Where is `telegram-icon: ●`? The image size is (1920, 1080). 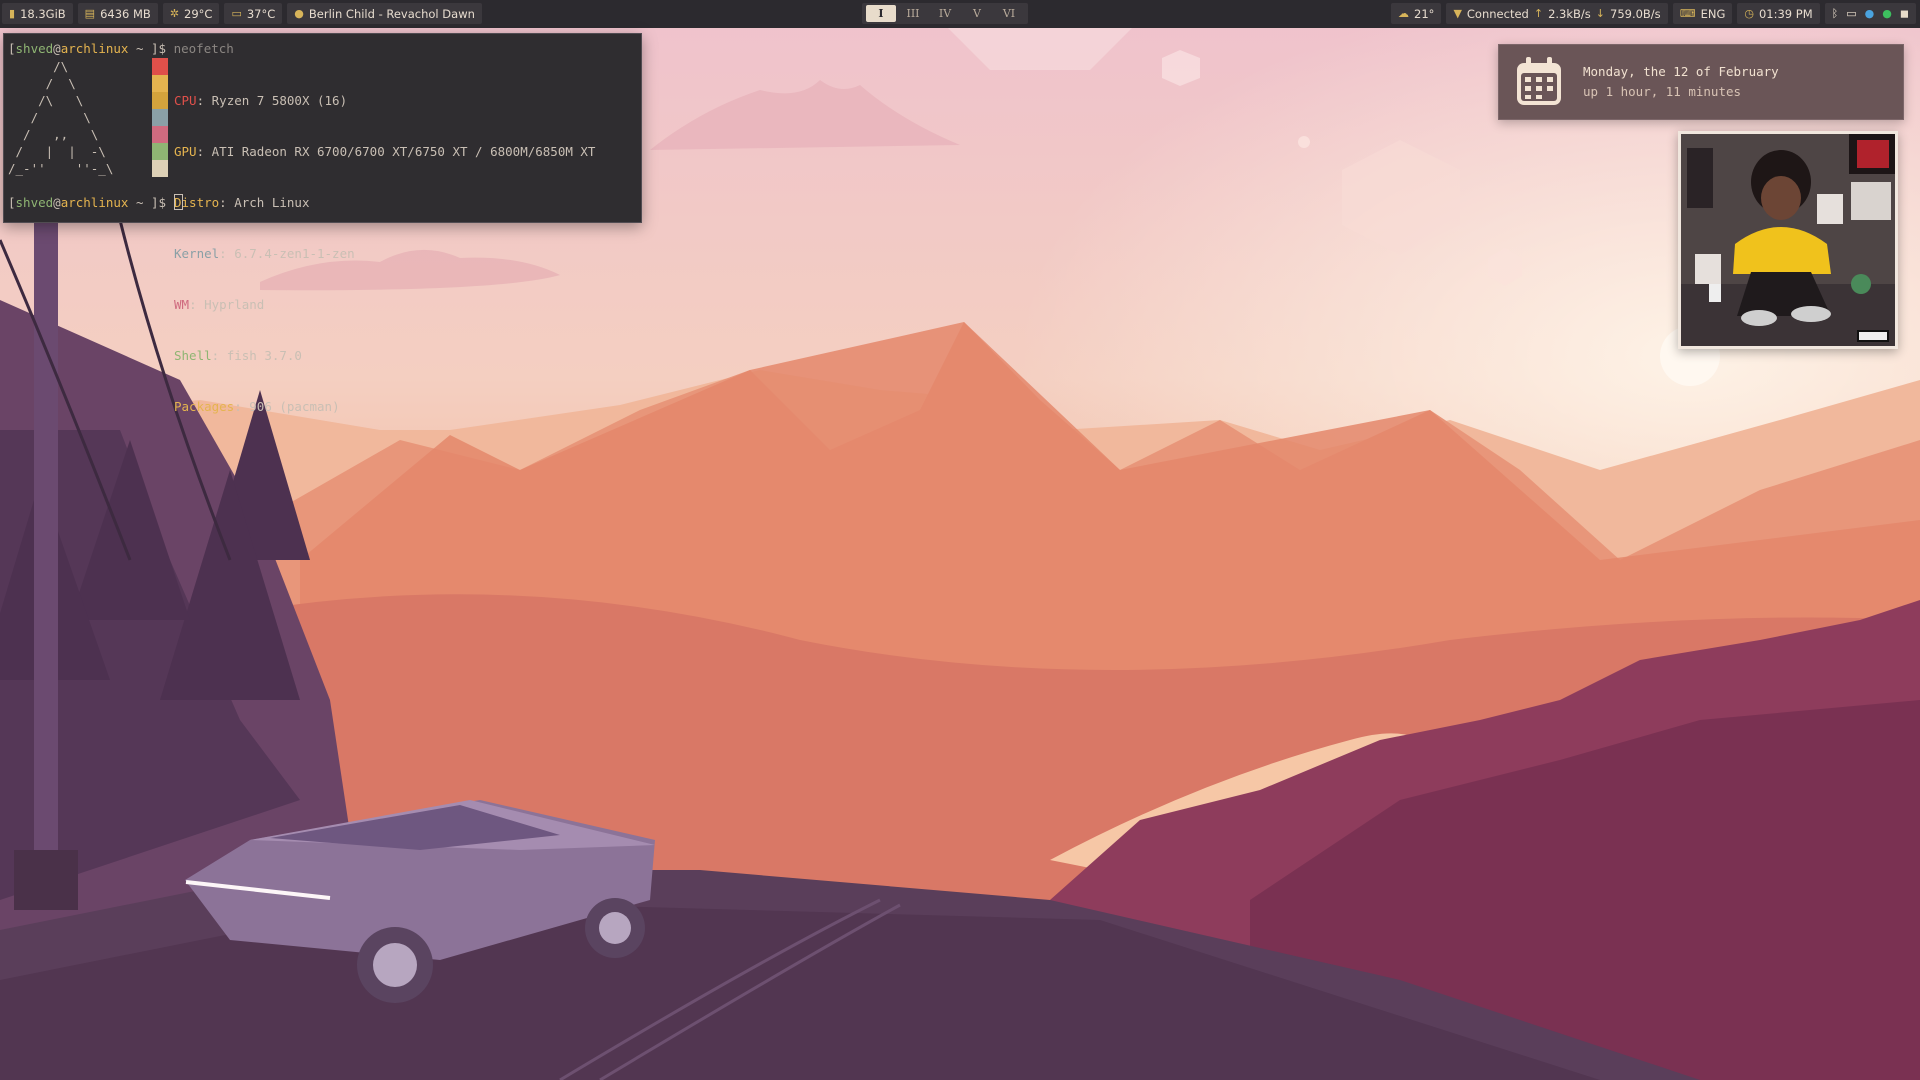 telegram-icon: ● is located at coordinates (1870, 13).